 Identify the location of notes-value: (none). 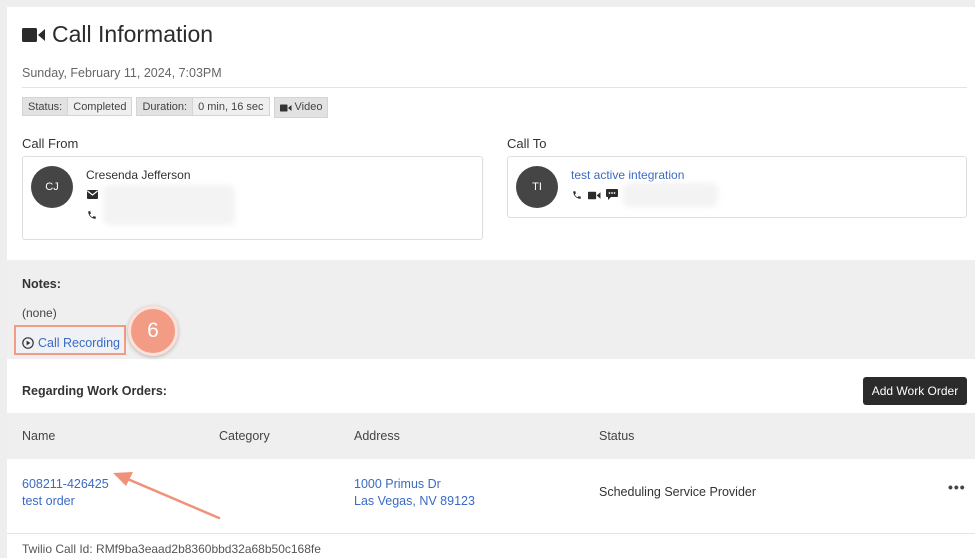
(39, 313).